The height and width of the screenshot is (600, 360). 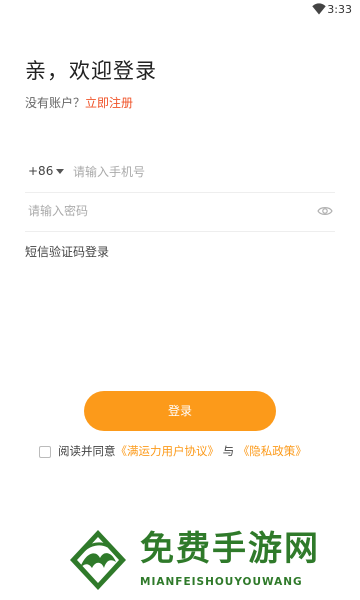 What do you see at coordinates (109, 103) in the screenshot?
I see `register-link: 立即注册` at bounding box center [109, 103].